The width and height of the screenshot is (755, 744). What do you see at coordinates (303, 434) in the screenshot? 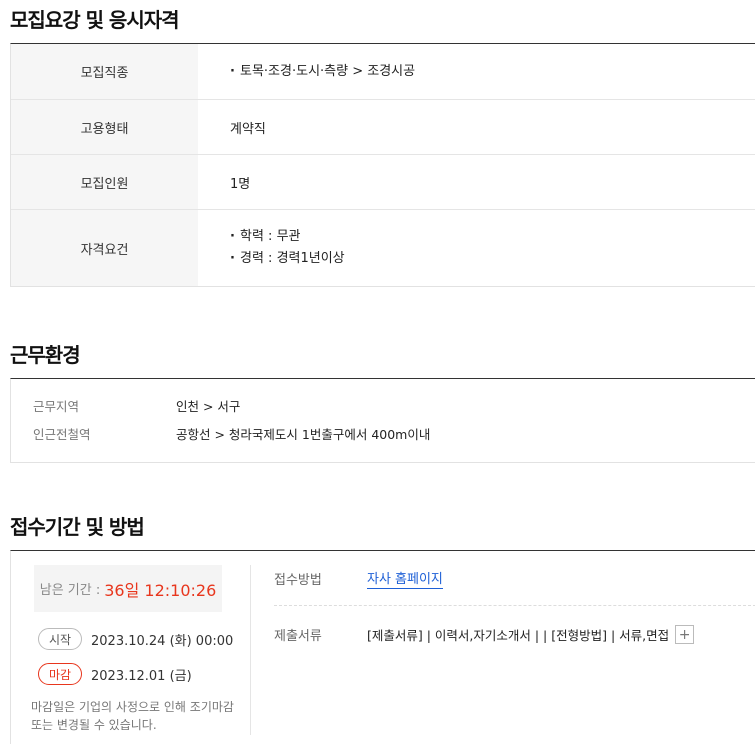
I see `env-value: 공항선 > 청라국제도시 1번출구에서 400m이내` at bounding box center [303, 434].